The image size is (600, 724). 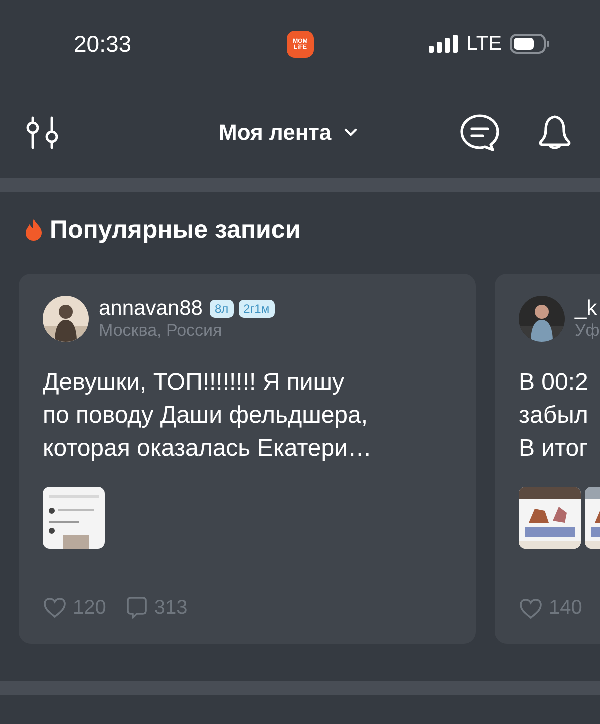 I want to click on chevron-icon, so click(x=351, y=133).